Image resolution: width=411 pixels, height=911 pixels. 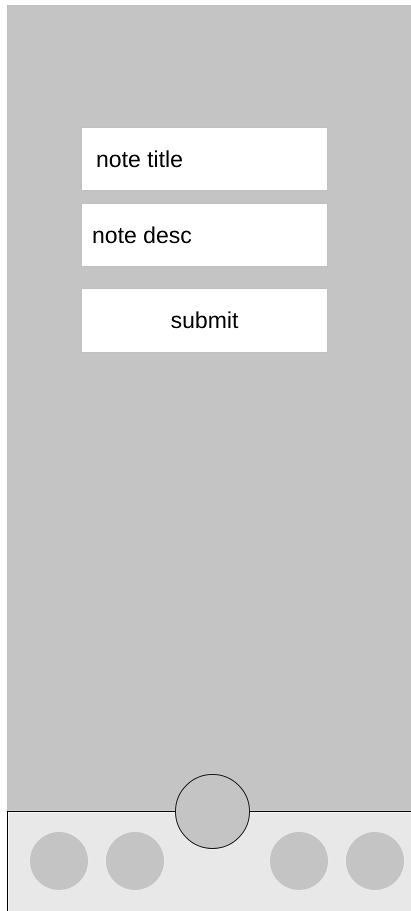 What do you see at coordinates (204, 159) in the screenshot?
I see `input-field: note title` at bounding box center [204, 159].